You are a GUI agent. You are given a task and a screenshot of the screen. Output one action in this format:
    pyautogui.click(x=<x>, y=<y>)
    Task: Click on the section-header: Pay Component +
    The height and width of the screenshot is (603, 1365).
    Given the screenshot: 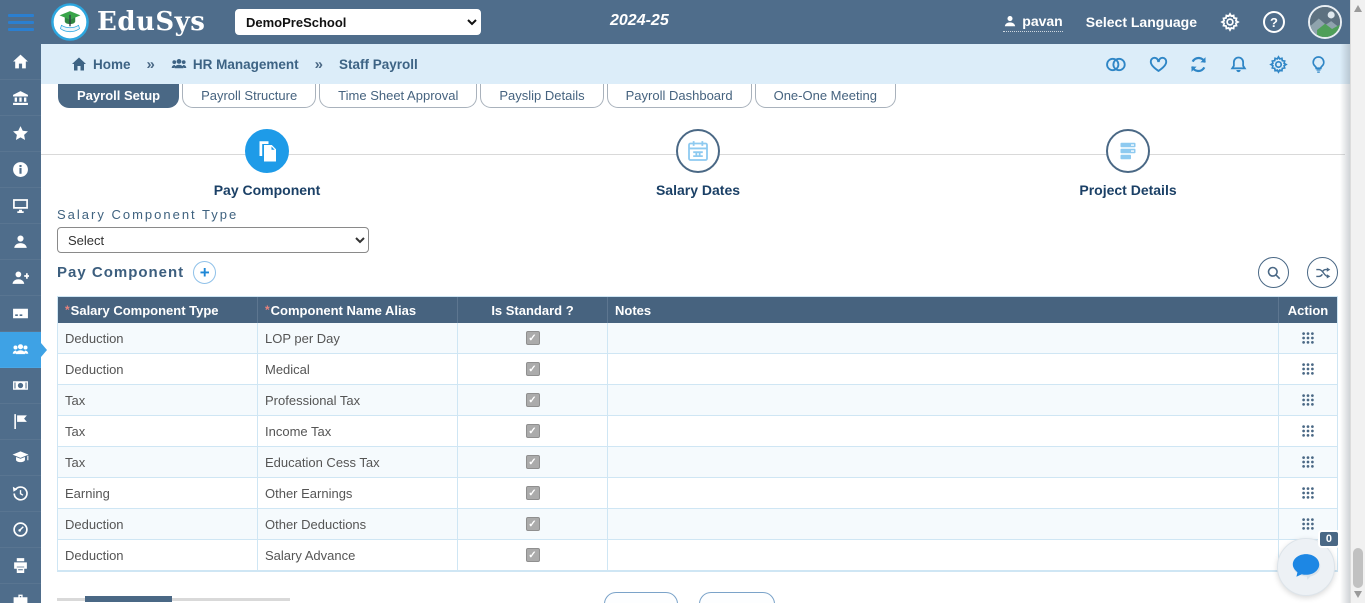 What is the action you would take?
    pyautogui.click(x=137, y=272)
    